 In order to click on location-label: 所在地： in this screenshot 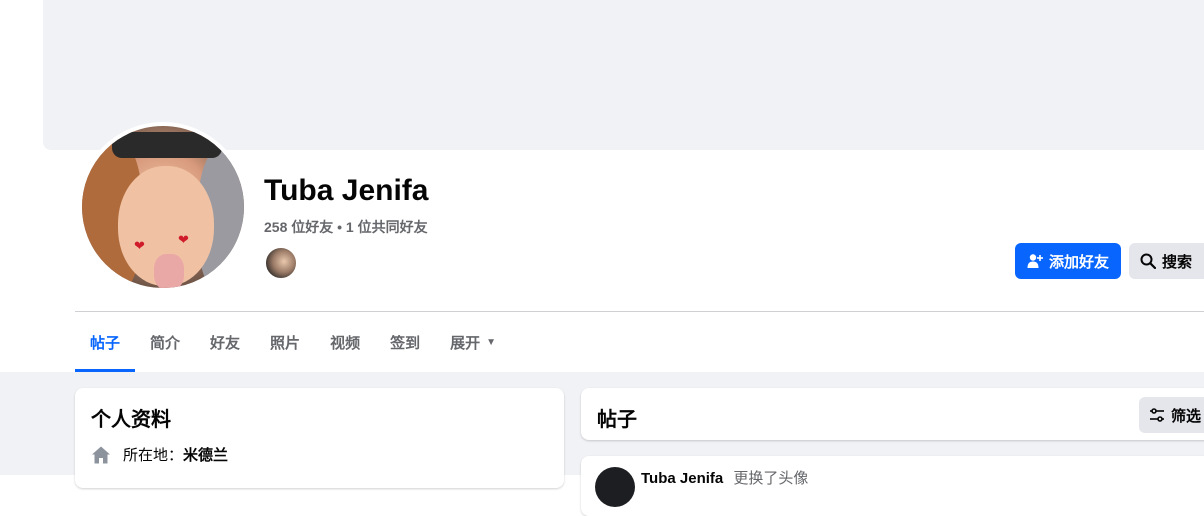, I will do `click(153, 455)`.